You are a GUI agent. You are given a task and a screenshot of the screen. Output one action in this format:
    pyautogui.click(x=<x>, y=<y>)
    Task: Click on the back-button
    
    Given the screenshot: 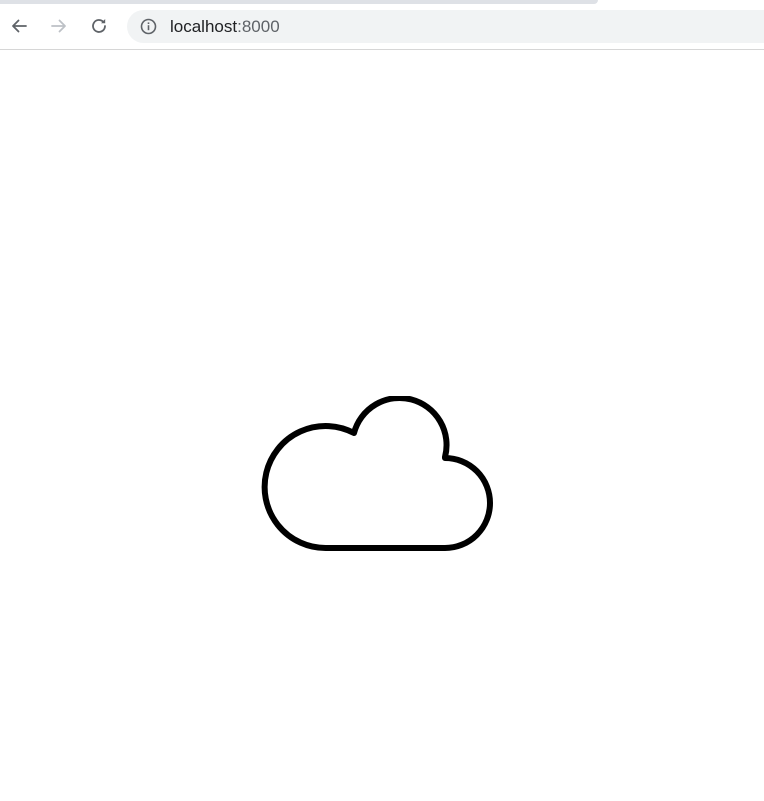 What is the action you would take?
    pyautogui.click(x=19, y=26)
    